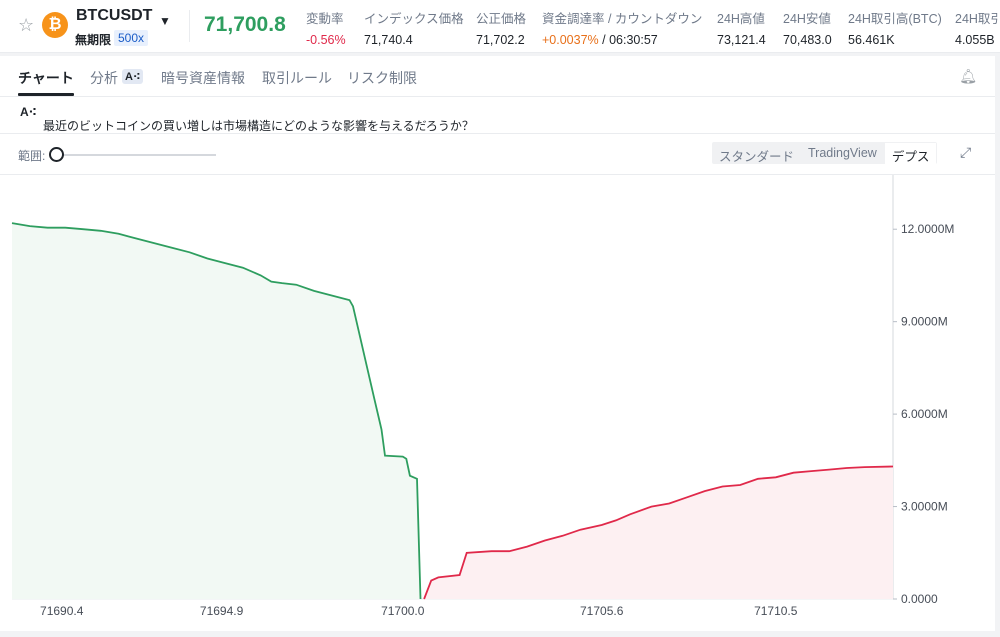  What do you see at coordinates (622, 19) in the screenshot?
I see `stat-label: 資金調達率 / カウントダウン` at bounding box center [622, 19].